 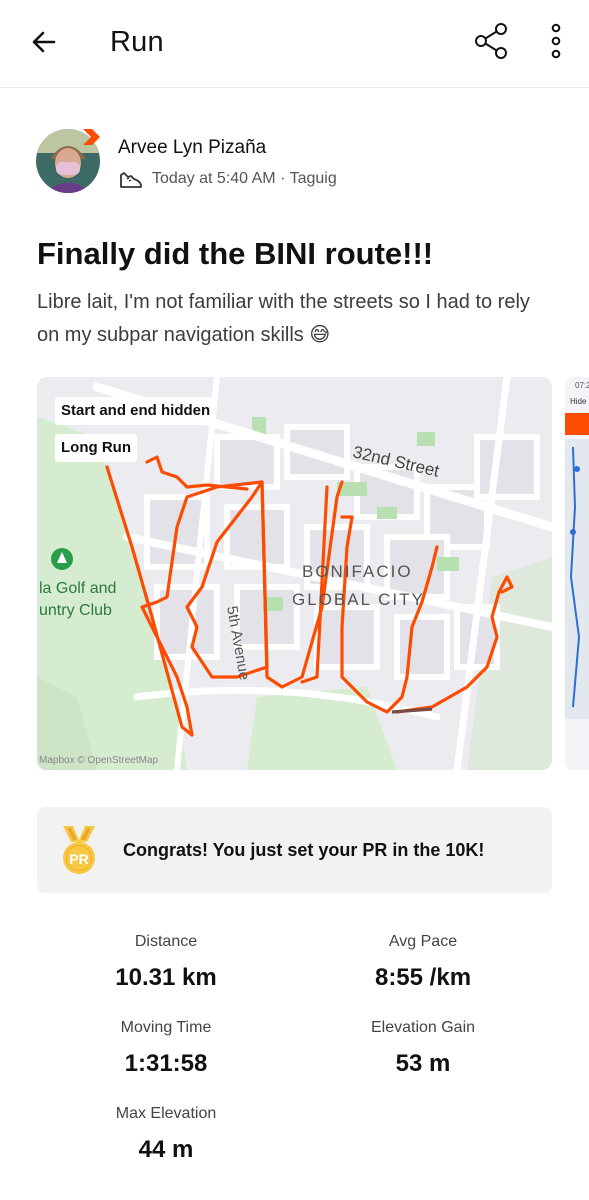 I want to click on page-title: Run, so click(x=137, y=42).